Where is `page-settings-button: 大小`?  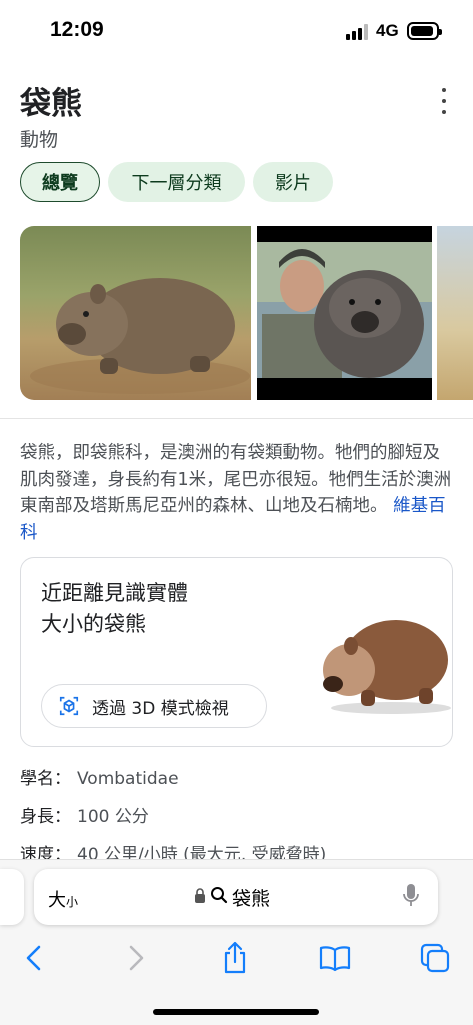 page-settings-button: 大小 is located at coordinates (63, 899).